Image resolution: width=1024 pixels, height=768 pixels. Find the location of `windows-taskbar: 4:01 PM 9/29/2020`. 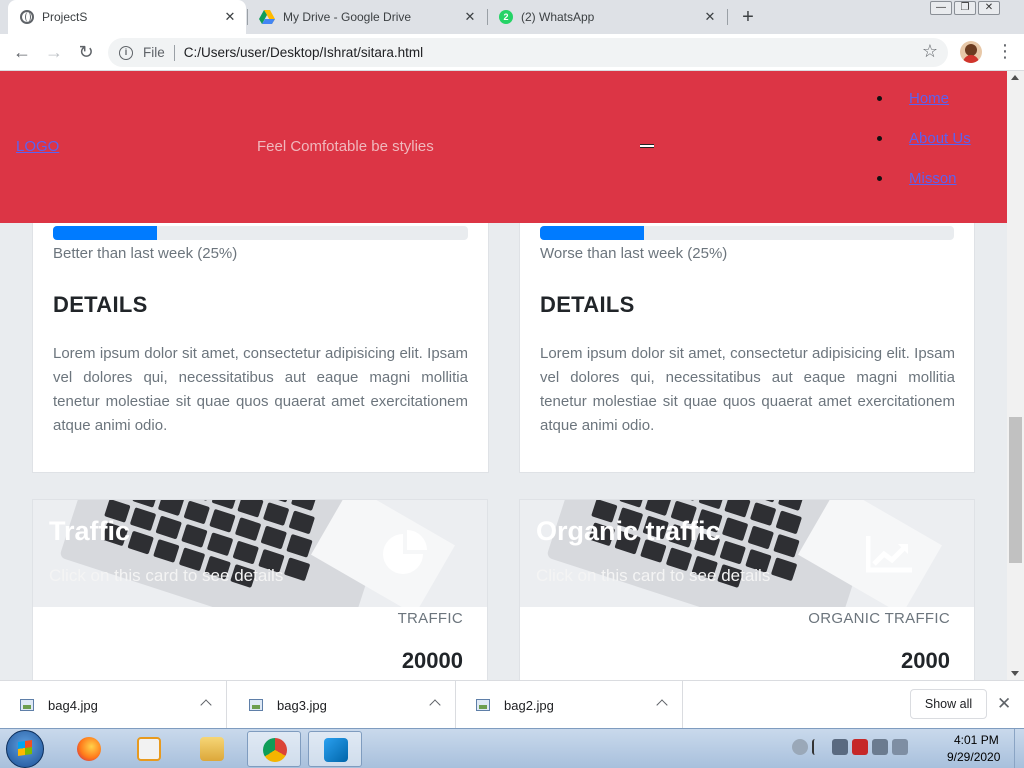

windows-taskbar: 4:01 PM 9/29/2020 is located at coordinates (512, 748).